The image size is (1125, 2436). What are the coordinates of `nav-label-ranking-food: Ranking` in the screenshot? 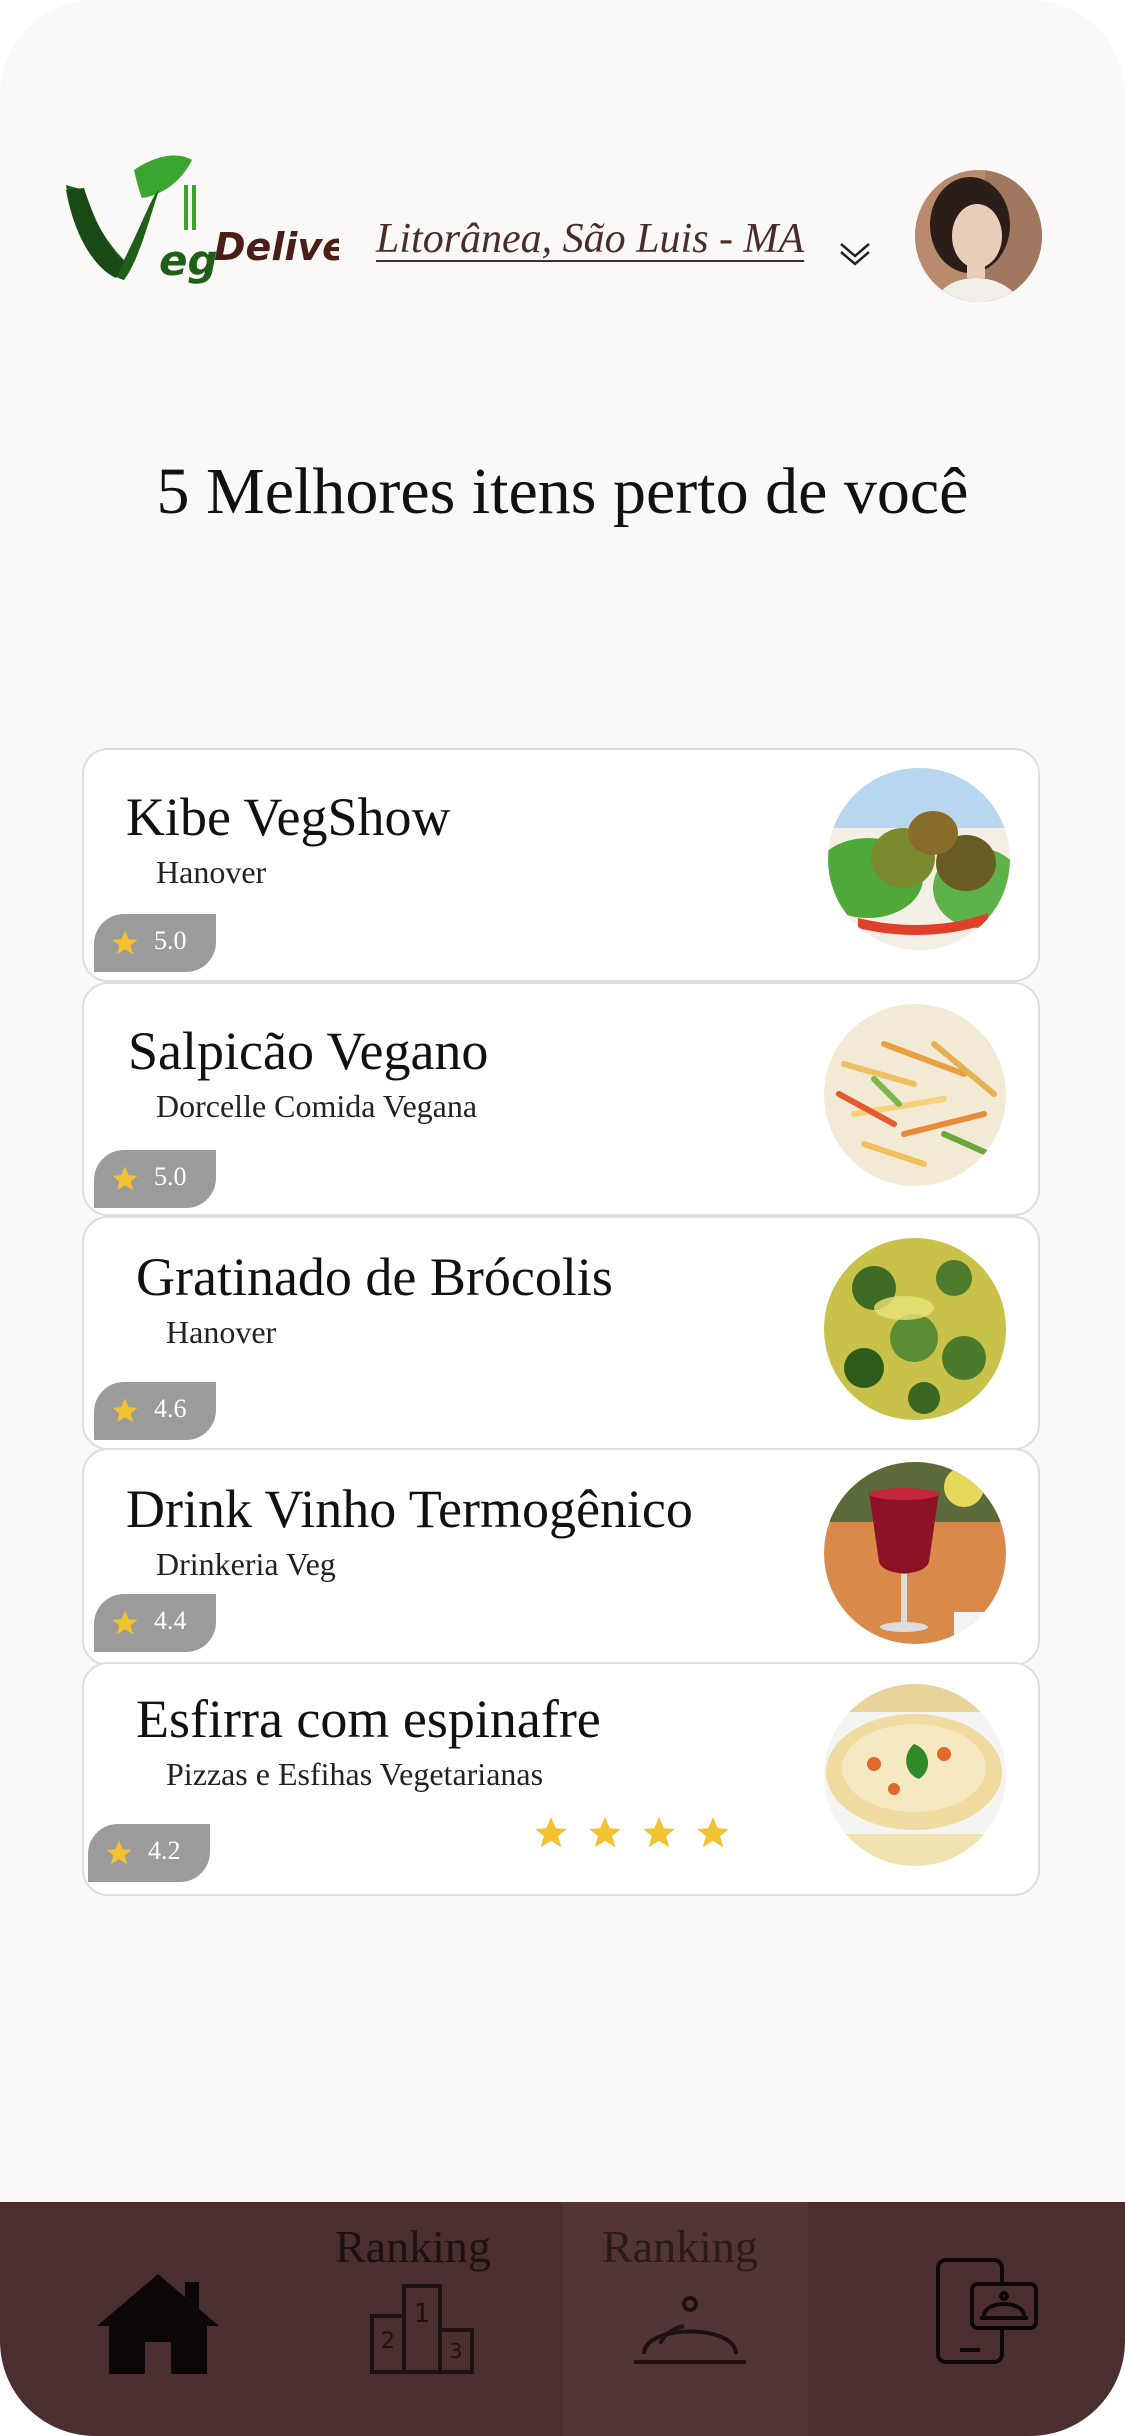 It's located at (680, 2246).